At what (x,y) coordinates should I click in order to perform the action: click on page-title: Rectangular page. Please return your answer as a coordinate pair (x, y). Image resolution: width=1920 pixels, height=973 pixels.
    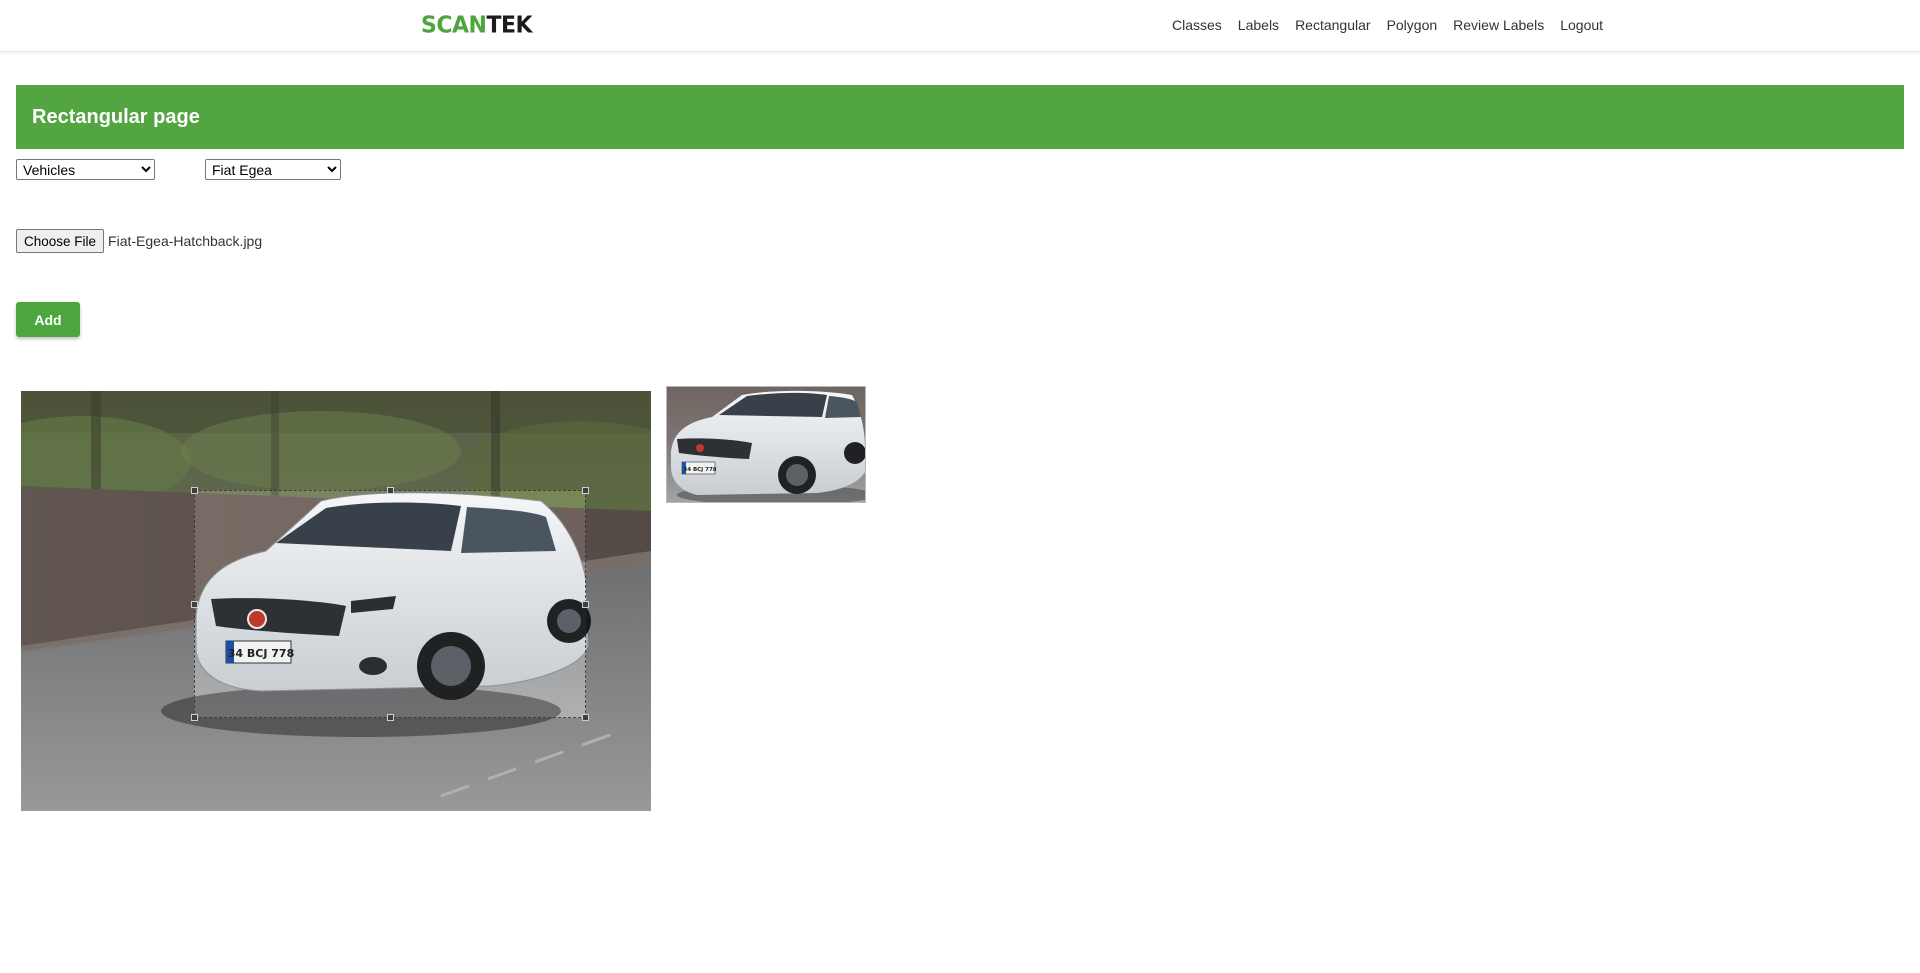
    Looking at the image, I should click on (116, 117).